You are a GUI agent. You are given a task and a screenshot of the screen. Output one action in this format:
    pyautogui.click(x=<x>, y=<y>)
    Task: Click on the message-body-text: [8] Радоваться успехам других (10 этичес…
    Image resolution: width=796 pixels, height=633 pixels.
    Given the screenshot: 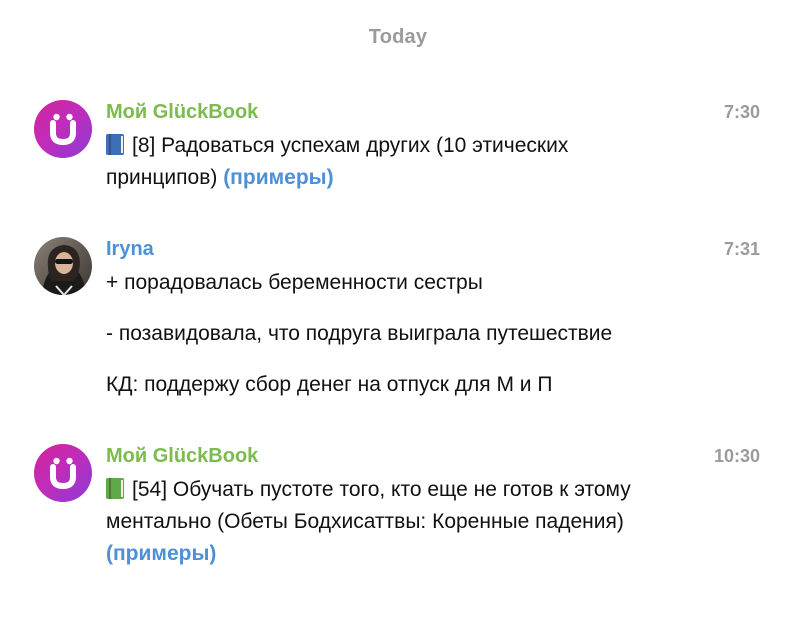 What is the action you would take?
    pyautogui.click(x=337, y=161)
    